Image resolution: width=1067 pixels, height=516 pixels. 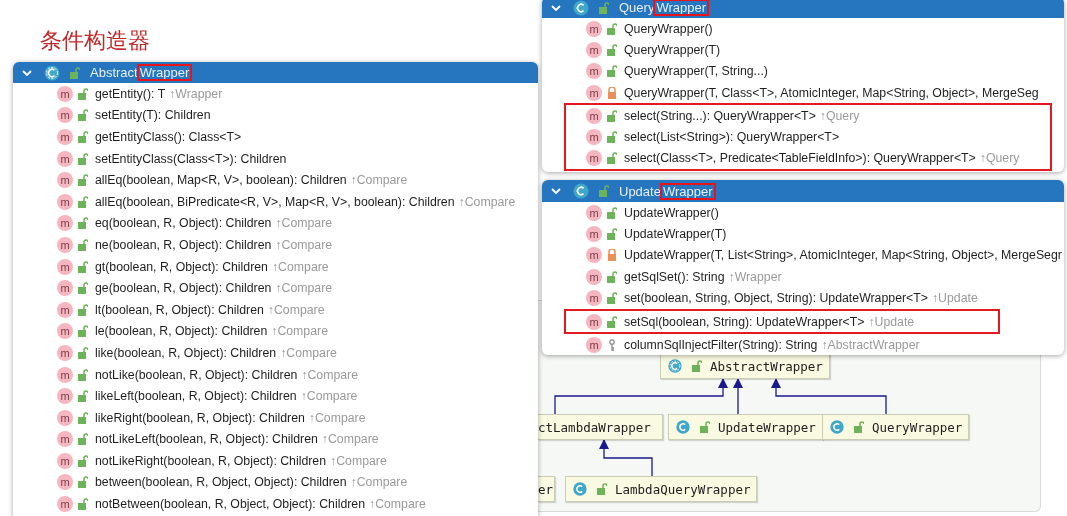 I want to click on member-item: m like(boolean, R, Object): Children ↑Compare, so click(x=275, y=353).